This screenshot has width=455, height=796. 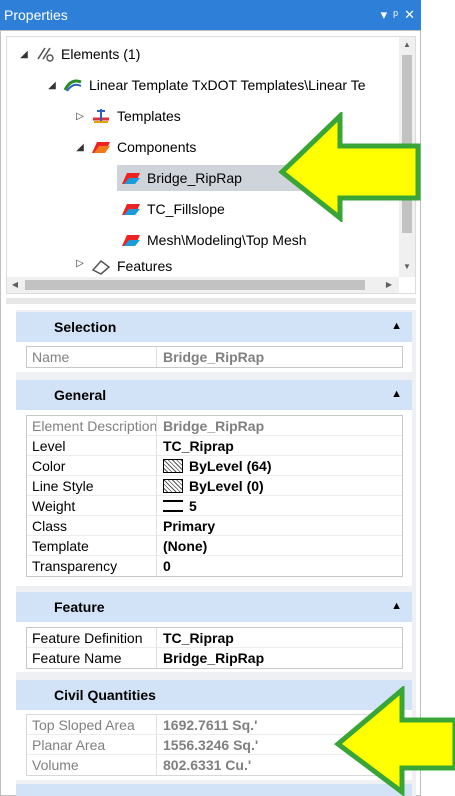 What do you see at coordinates (164, 566) in the screenshot?
I see `property-value: 0` at bounding box center [164, 566].